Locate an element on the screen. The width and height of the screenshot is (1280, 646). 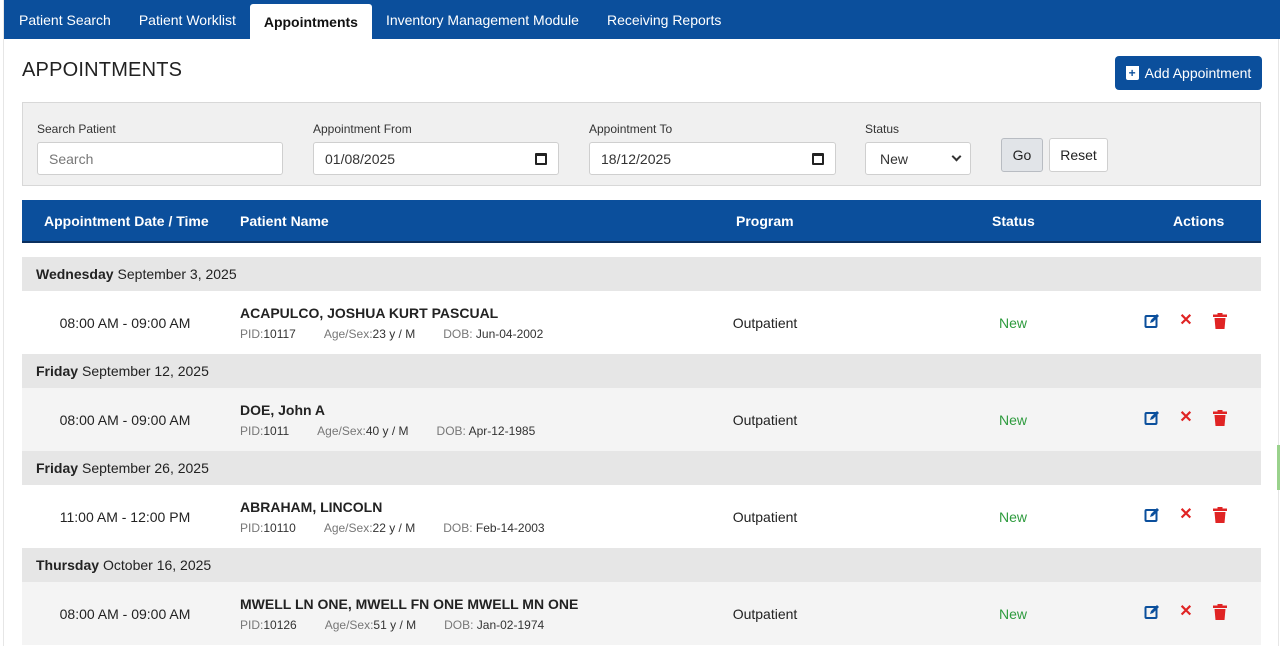
pid-value: 10110 is located at coordinates (279, 528).